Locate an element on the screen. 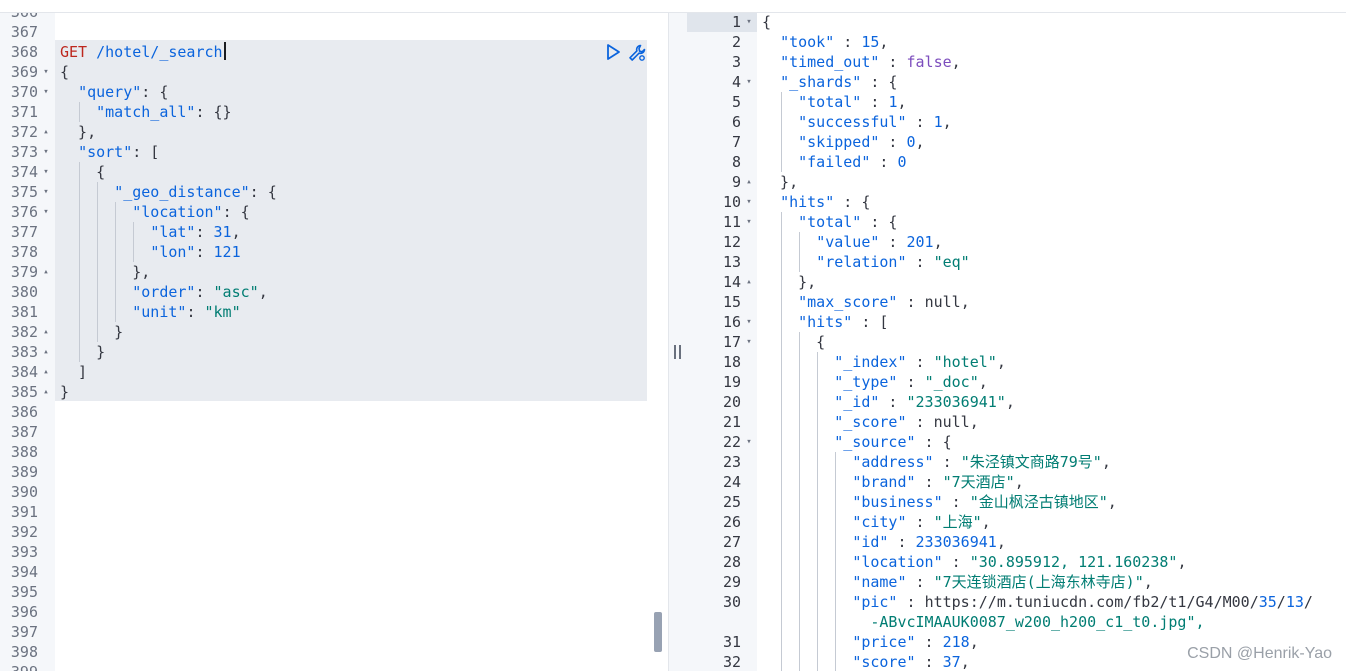 This screenshot has width=1346, height=671. line-number: 395 is located at coordinates (24, 592).